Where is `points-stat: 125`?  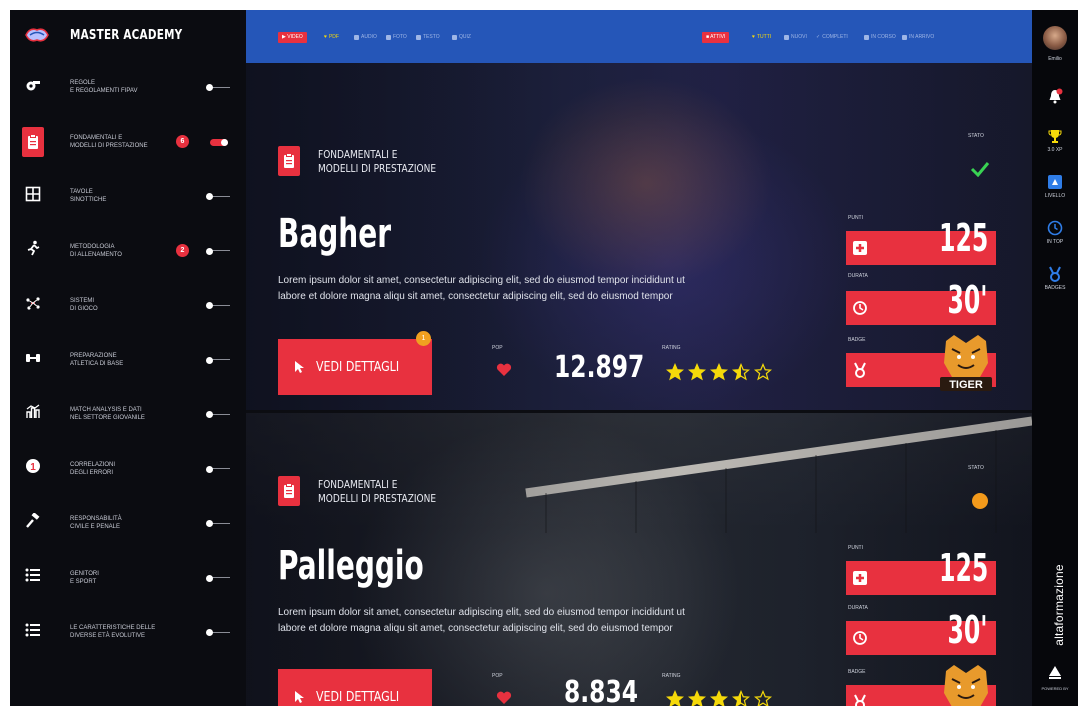
points-stat: 125 is located at coordinates (921, 242).